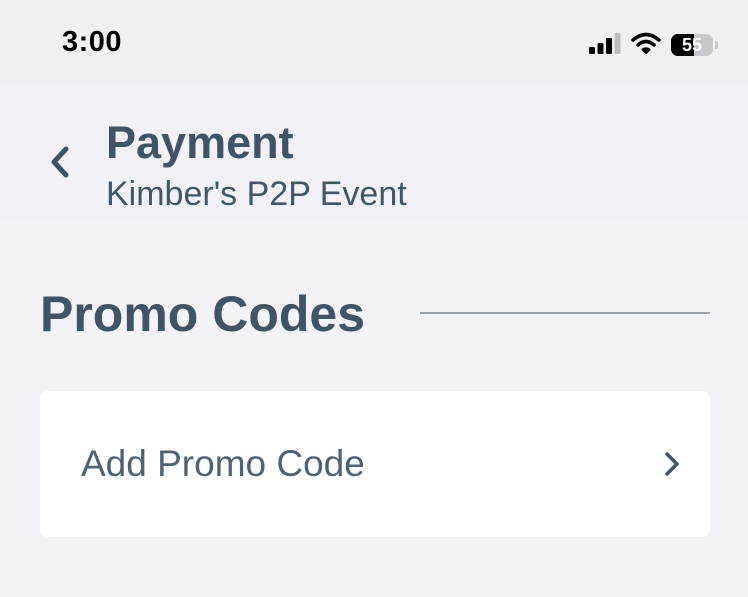 This screenshot has height=597, width=748. I want to click on battery-level: 55, so click(692, 45).